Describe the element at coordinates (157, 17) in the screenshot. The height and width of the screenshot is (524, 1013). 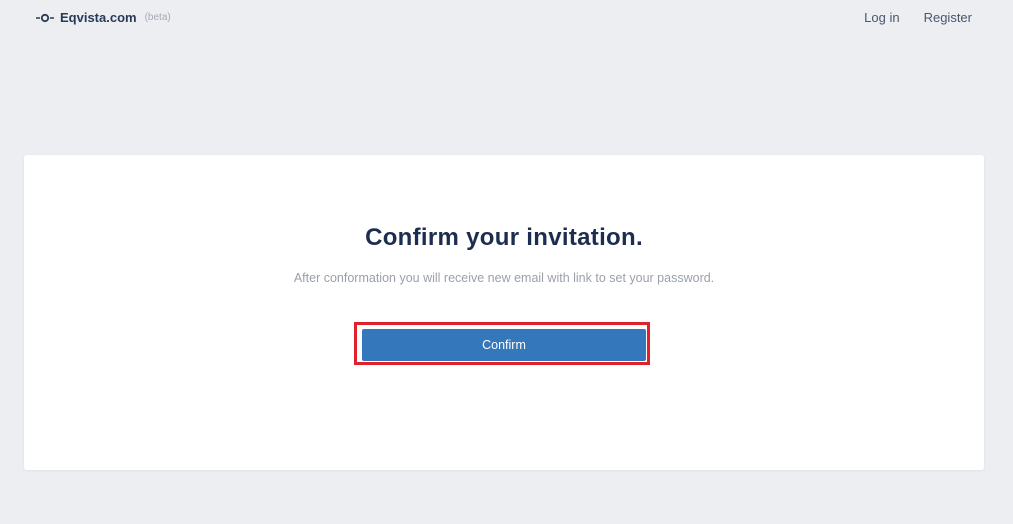
I see `brand-beta-tag: (beta)` at that location.